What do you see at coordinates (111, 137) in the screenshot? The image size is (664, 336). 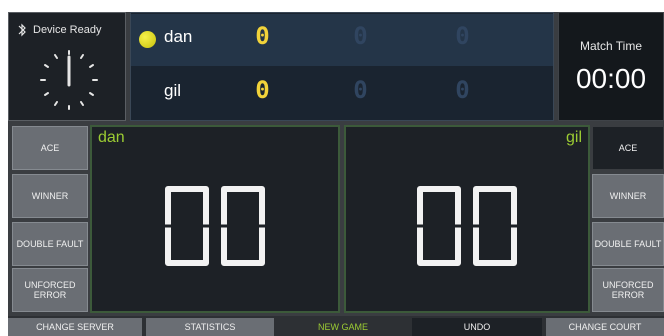 I see `player1-panel-name: dan` at bounding box center [111, 137].